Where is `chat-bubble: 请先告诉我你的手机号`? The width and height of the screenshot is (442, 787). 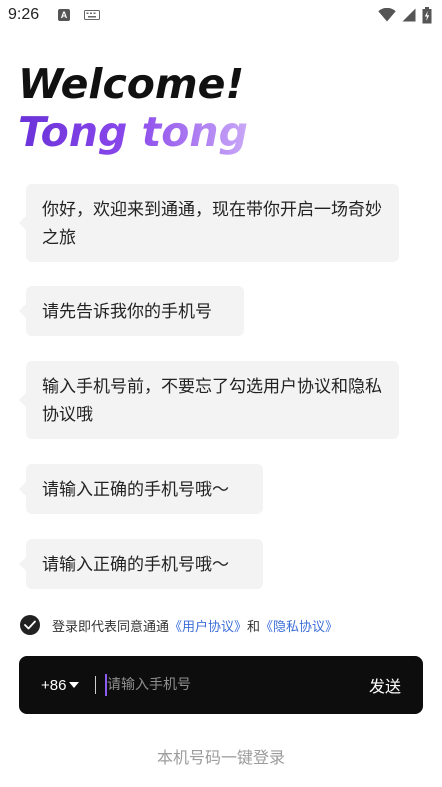
chat-bubble: 请先告诉我你的手机号 is located at coordinates (131, 311).